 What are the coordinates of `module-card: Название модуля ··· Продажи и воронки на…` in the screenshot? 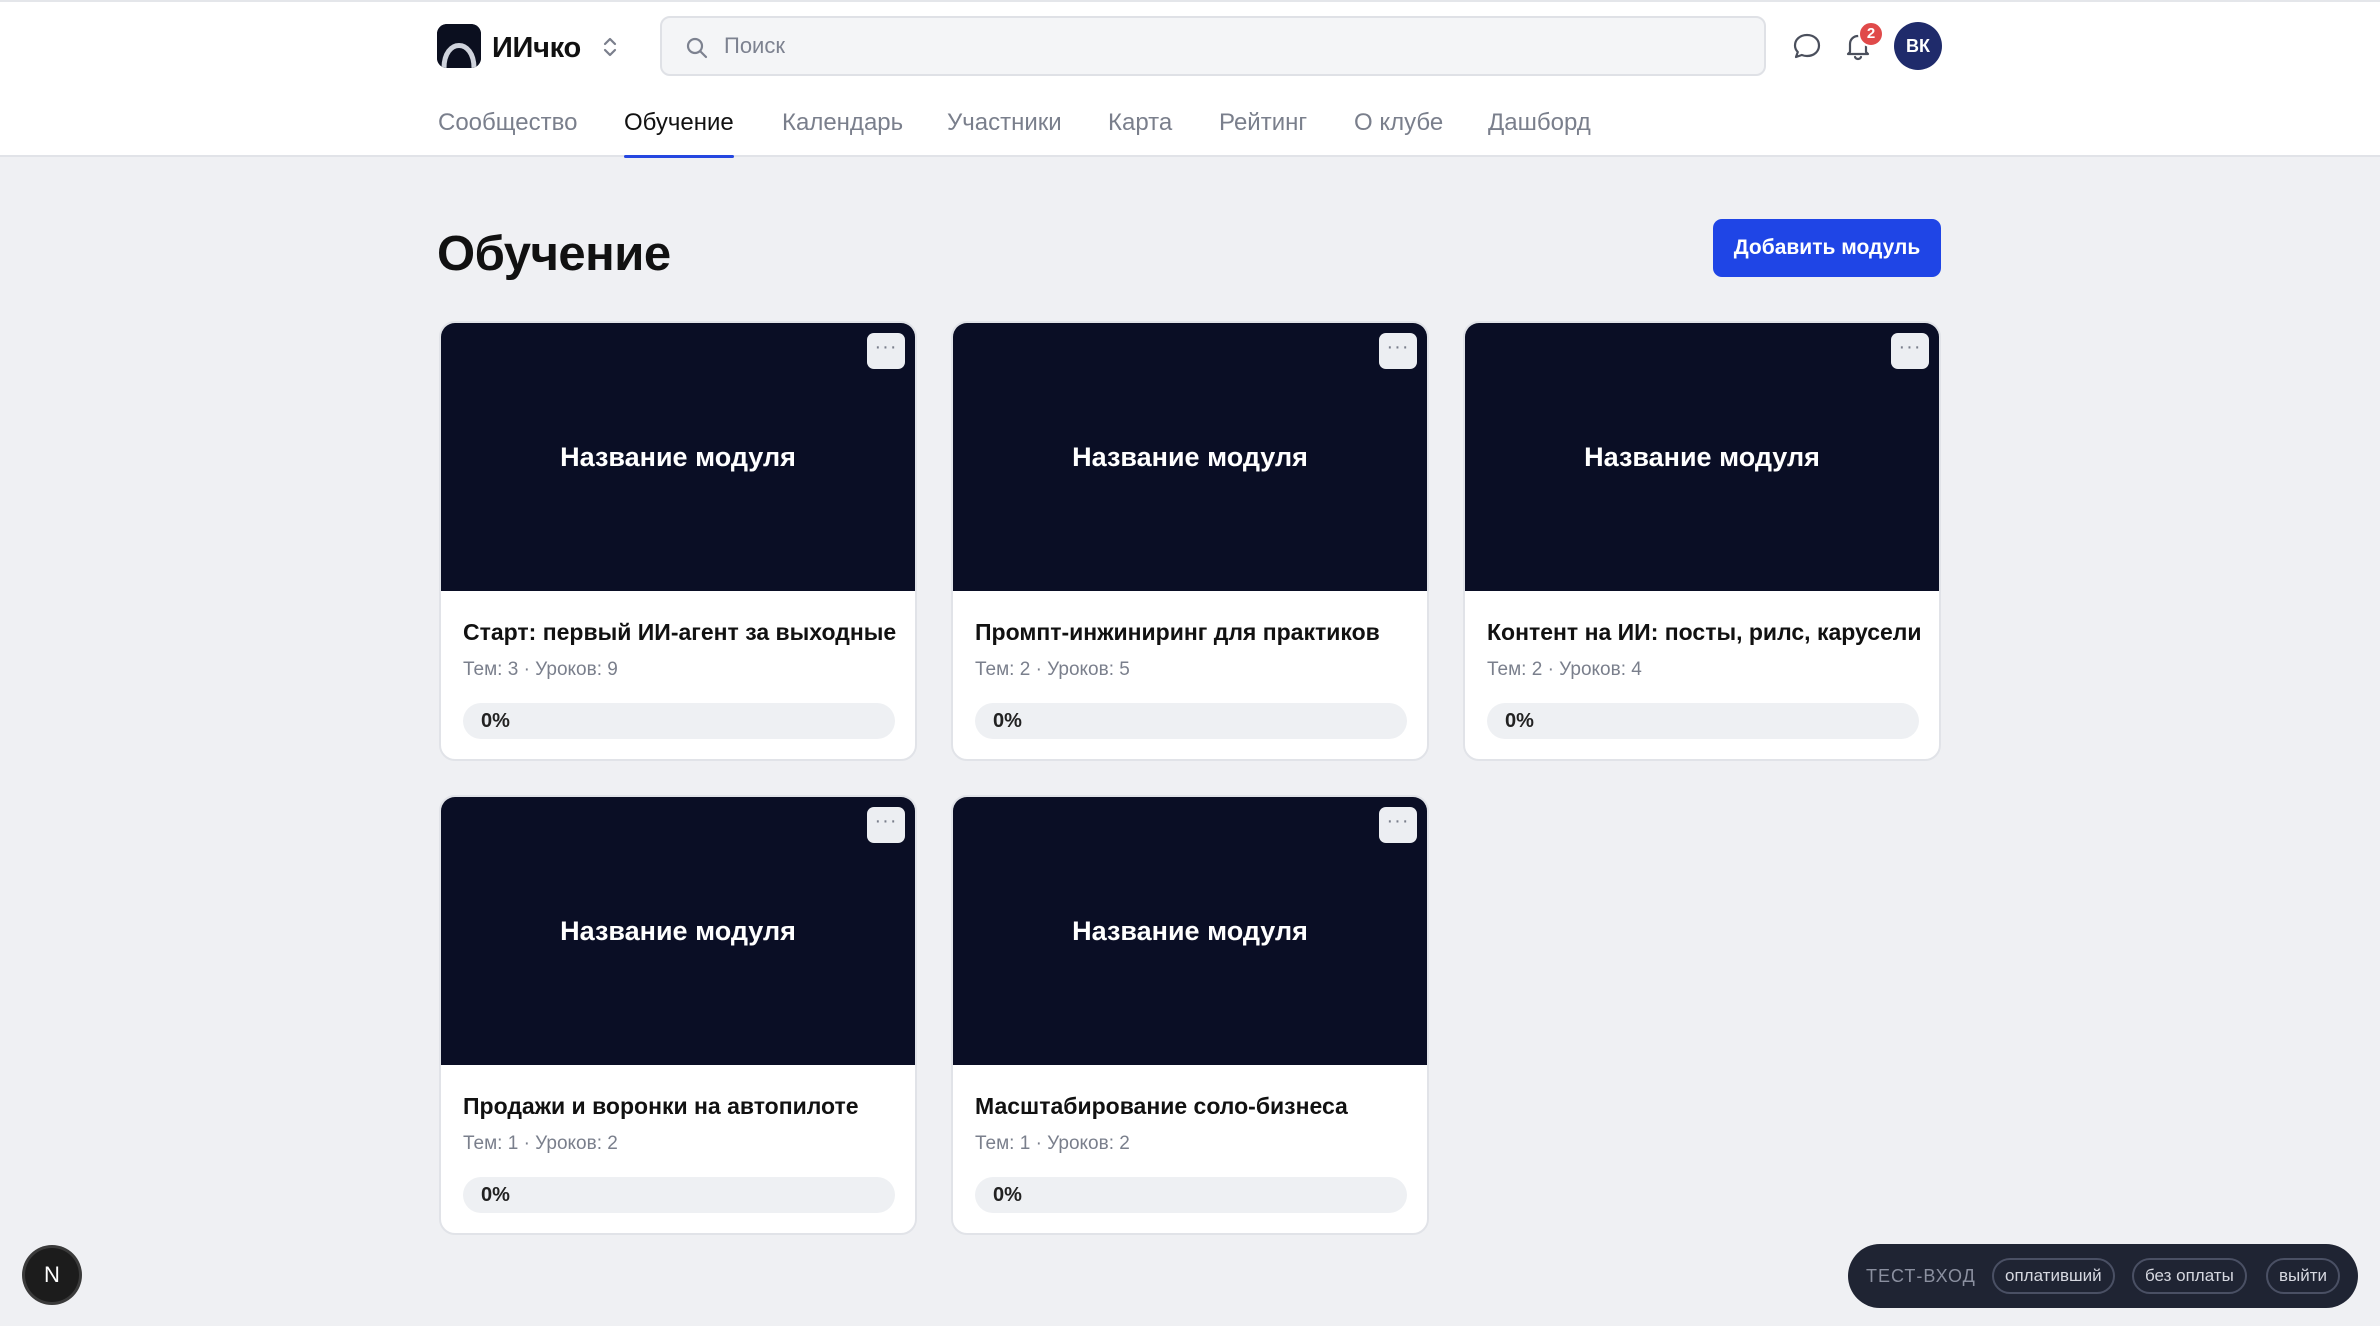 It's located at (678, 1015).